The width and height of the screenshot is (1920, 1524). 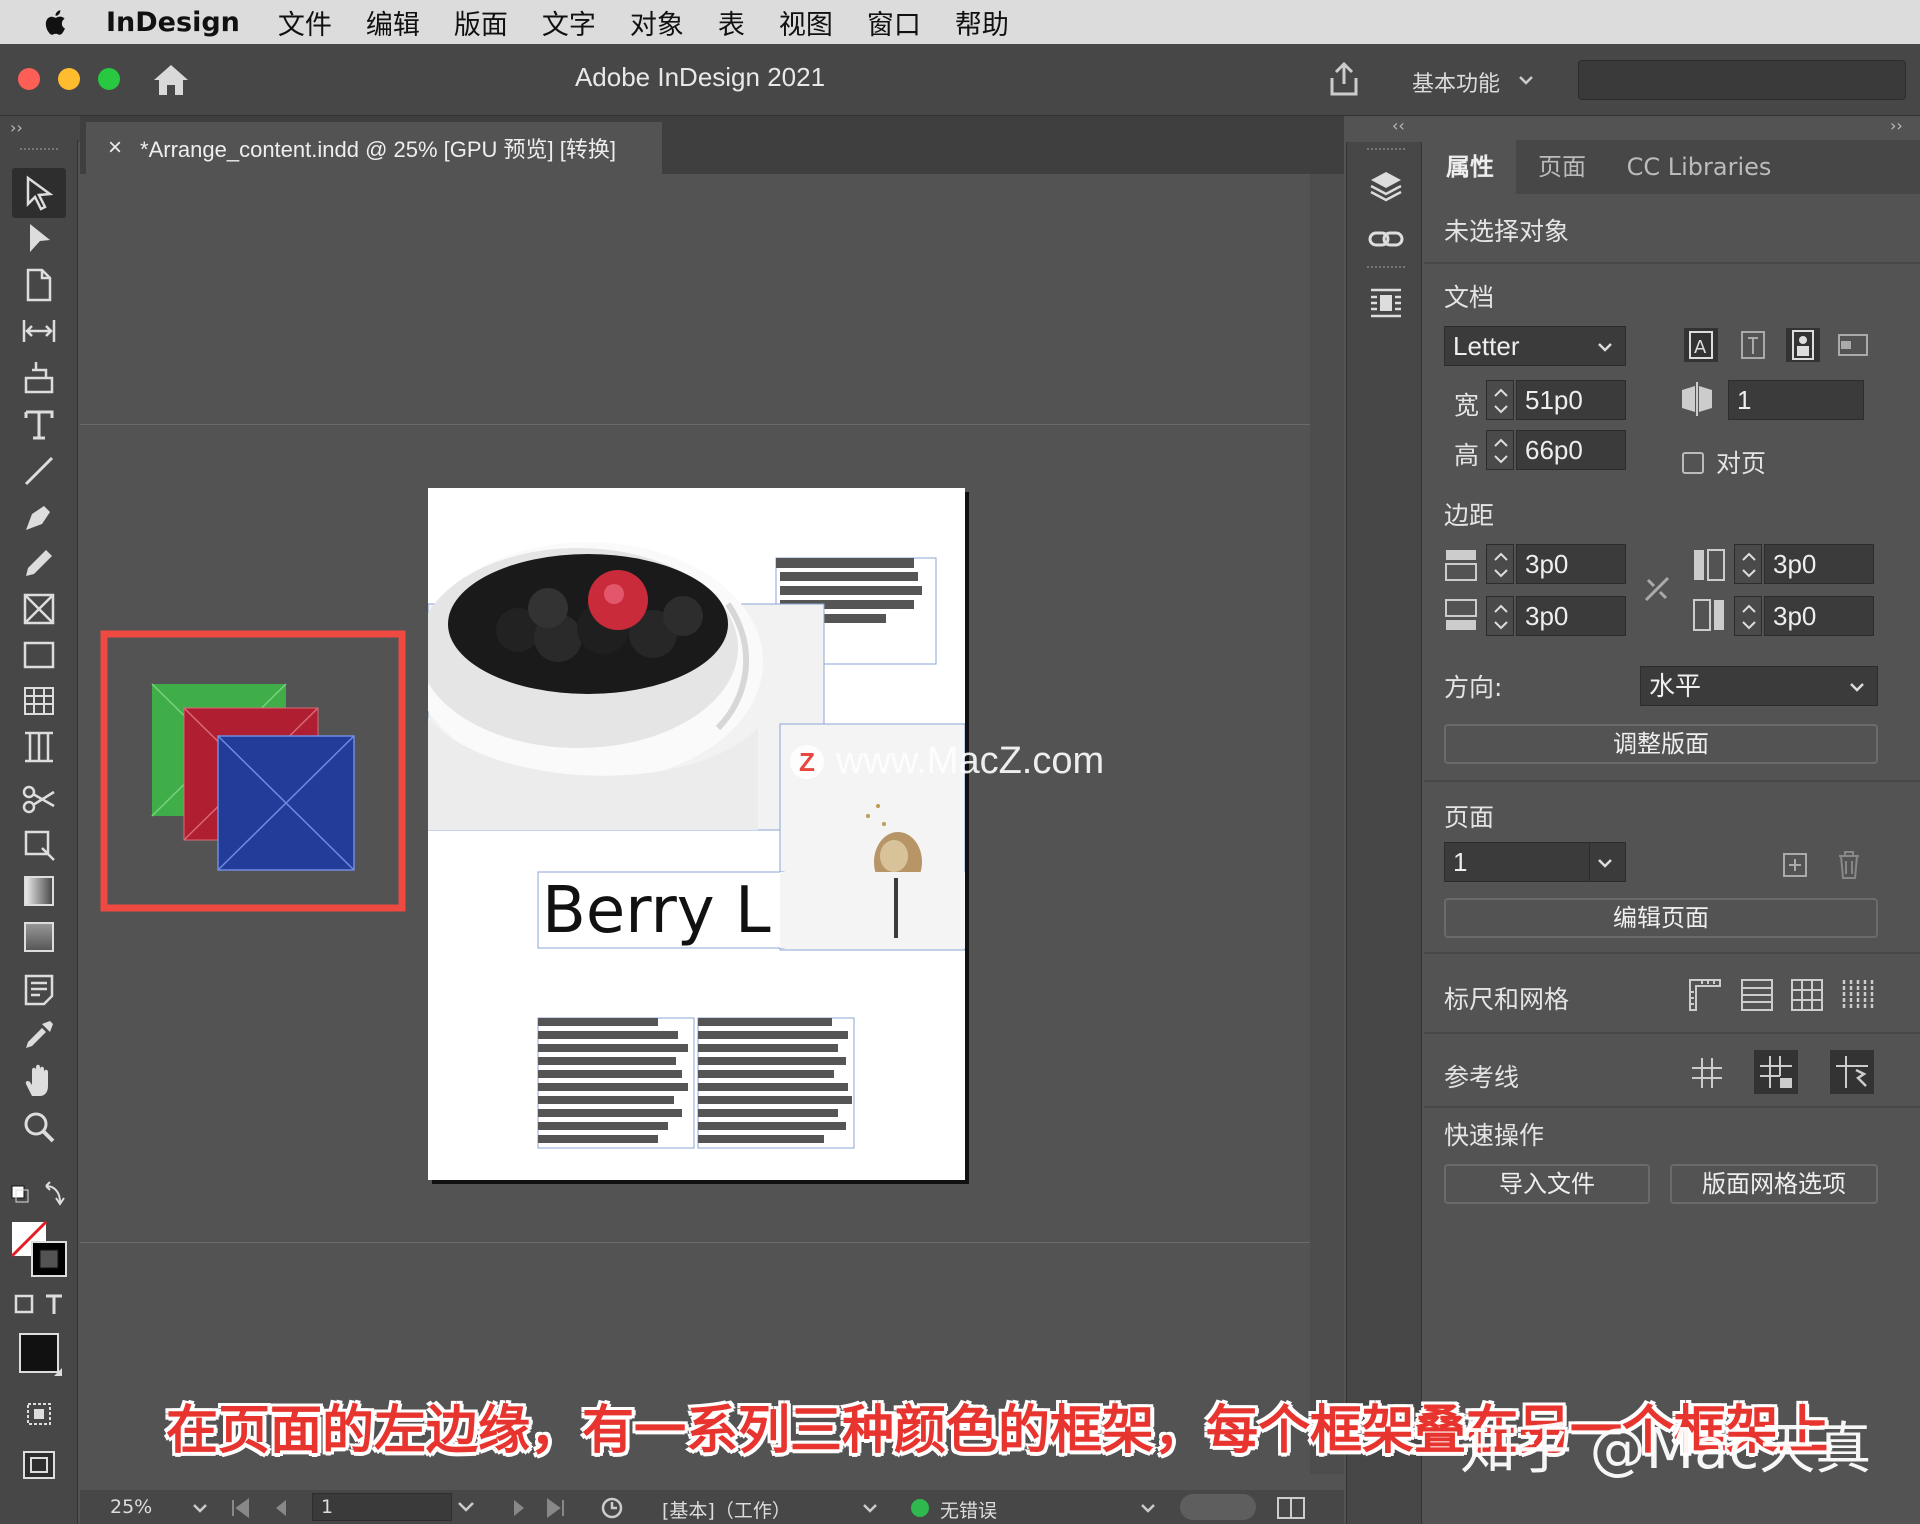 What do you see at coordinates (696, 1083) in the screenshot?
I see `text-frame-bottom` at bounding box center [696, 1083].